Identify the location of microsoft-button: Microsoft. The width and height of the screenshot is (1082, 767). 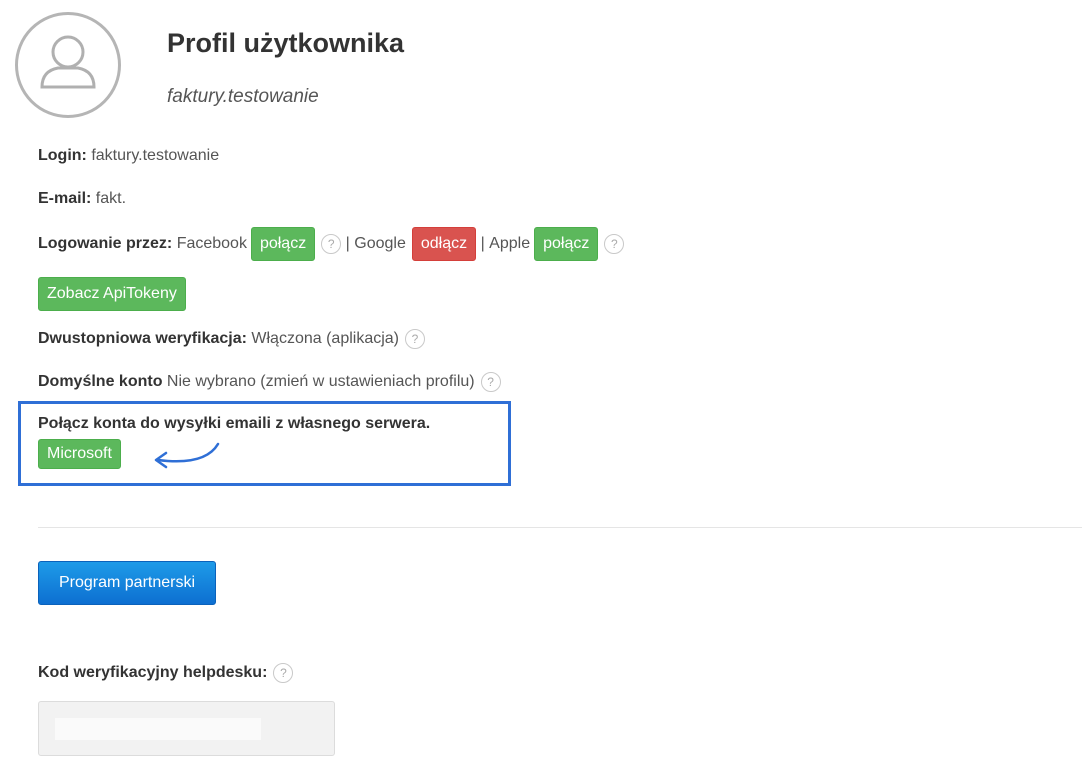
(79, 454).